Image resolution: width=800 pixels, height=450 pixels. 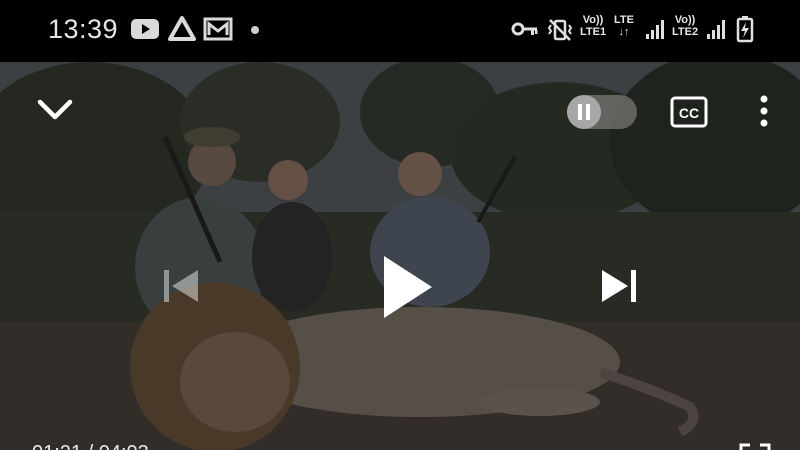 I want to click on gmail-icon, so click(x=218, y=29).